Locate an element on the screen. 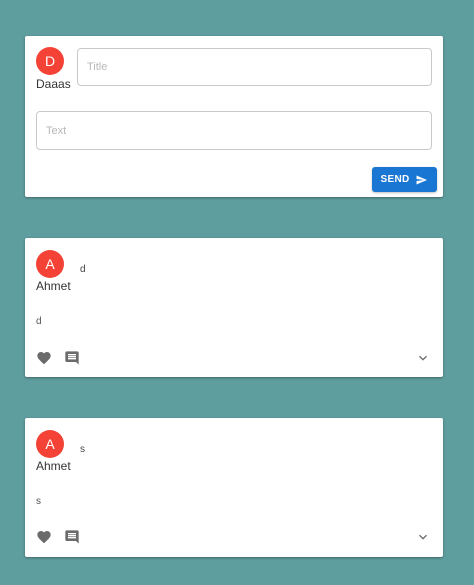 The width and height of the screenshot is (474, 585). text-input is located at coordinates (234, 130).